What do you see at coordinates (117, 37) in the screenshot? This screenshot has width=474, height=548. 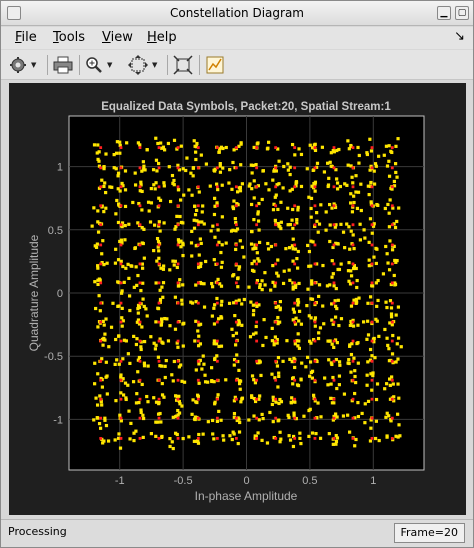 I see `menu-view: View` at bounding box center [117, 37].